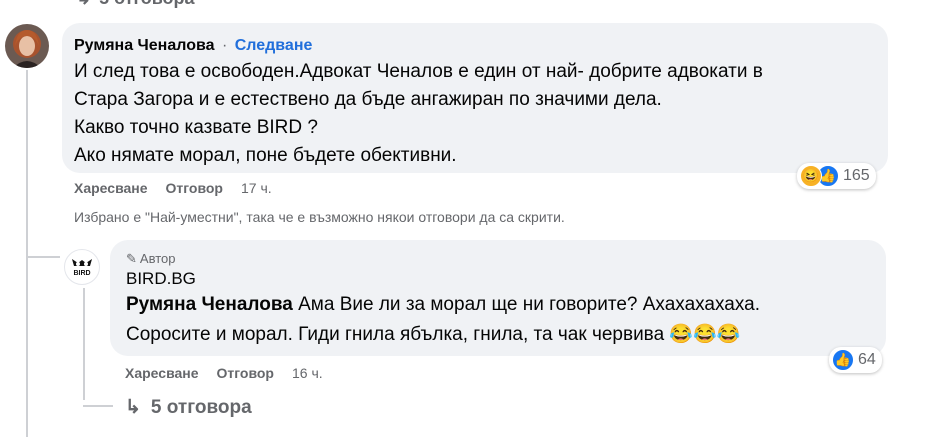 The height and width of the screenshot is (437, 928). I want to click on reaction-count: 64, so click(867, 359).